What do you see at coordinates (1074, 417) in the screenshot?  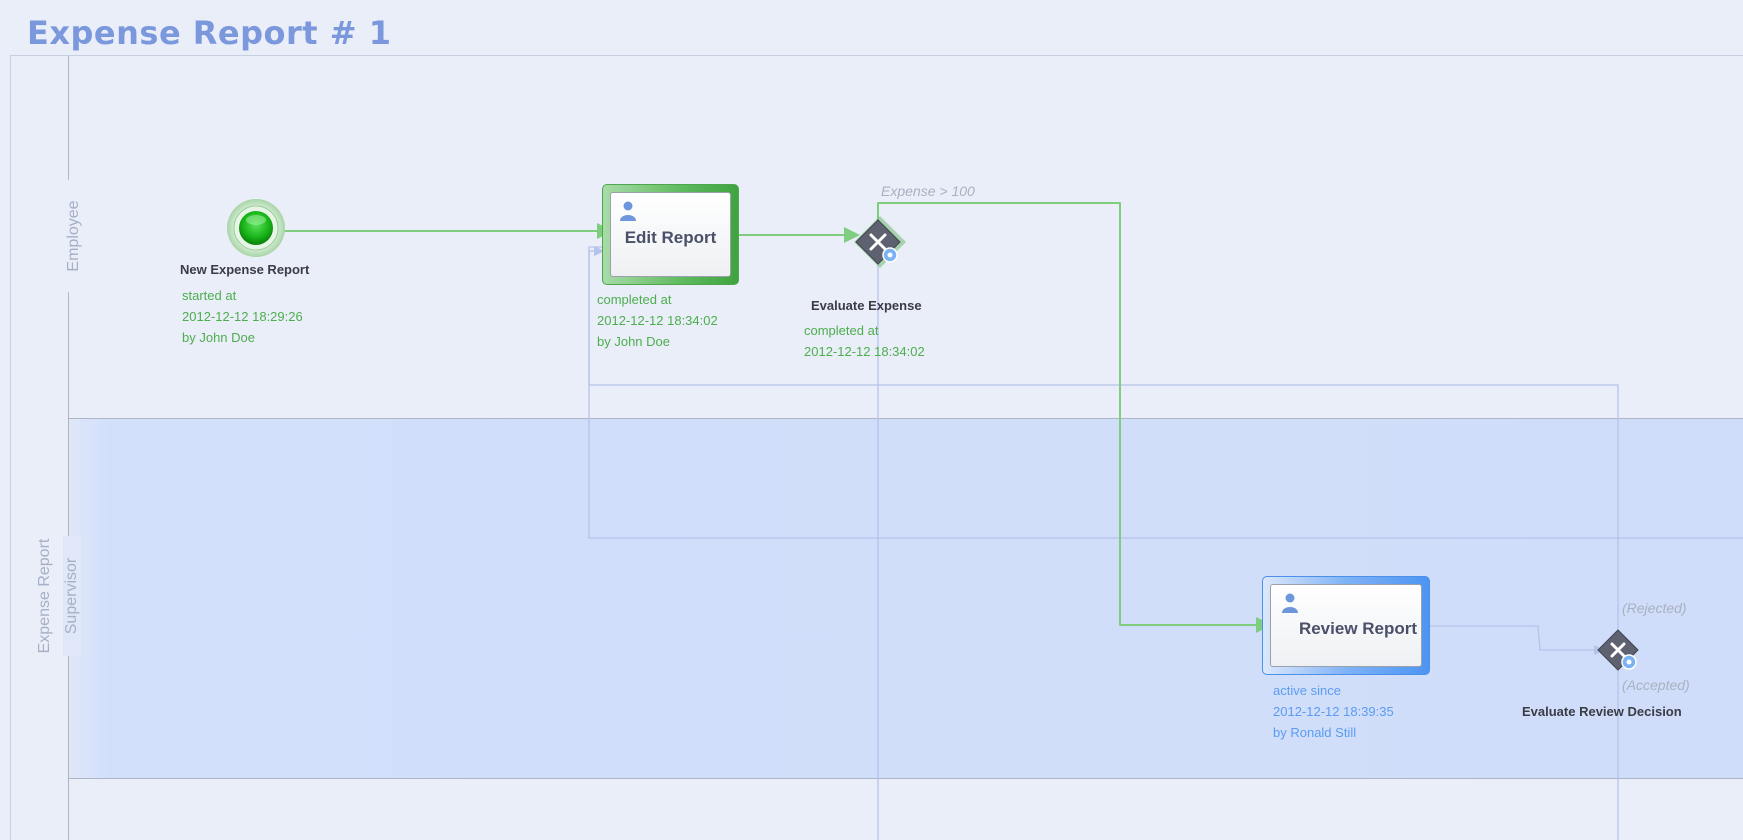 I see `flow-evaluate-to-review` at bounding box center [1074, 417].